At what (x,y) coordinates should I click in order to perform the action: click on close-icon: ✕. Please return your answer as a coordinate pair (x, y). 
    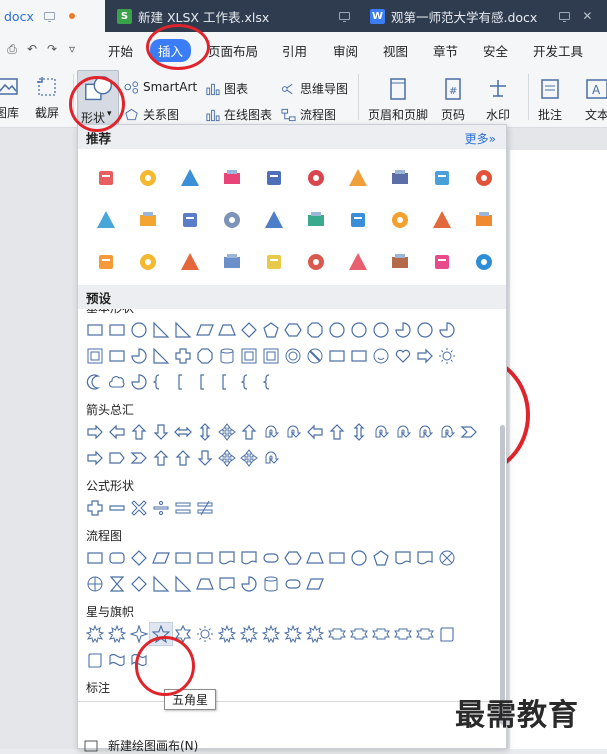
    Looking at the image, I should click on (587, 16).